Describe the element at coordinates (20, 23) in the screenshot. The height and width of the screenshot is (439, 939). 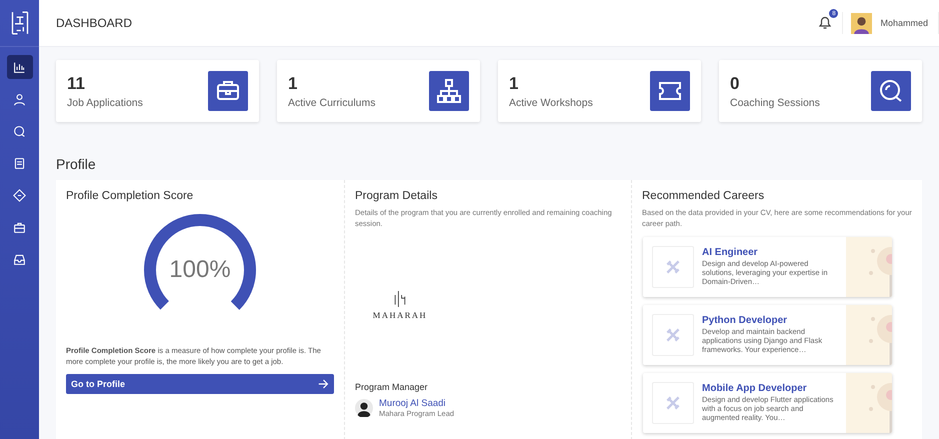
I see `logo-icon` at that location.